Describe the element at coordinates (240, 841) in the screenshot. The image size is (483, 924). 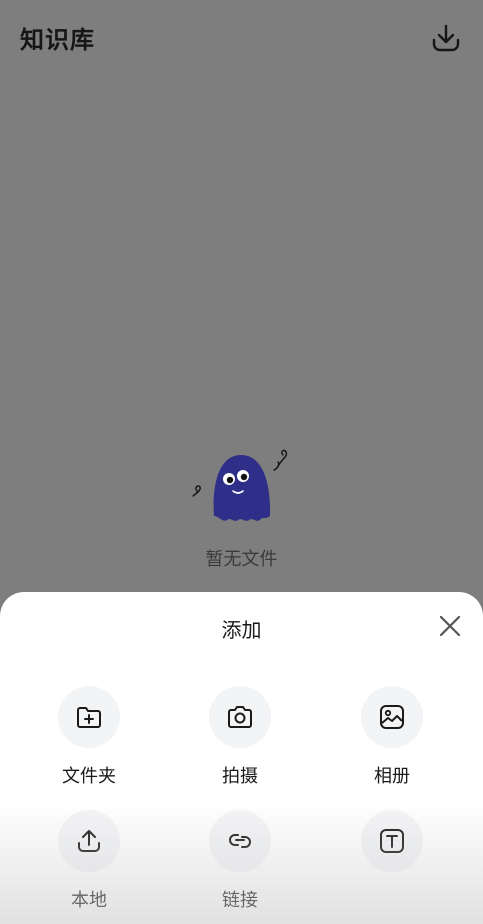
I see `link-icon` at that location.